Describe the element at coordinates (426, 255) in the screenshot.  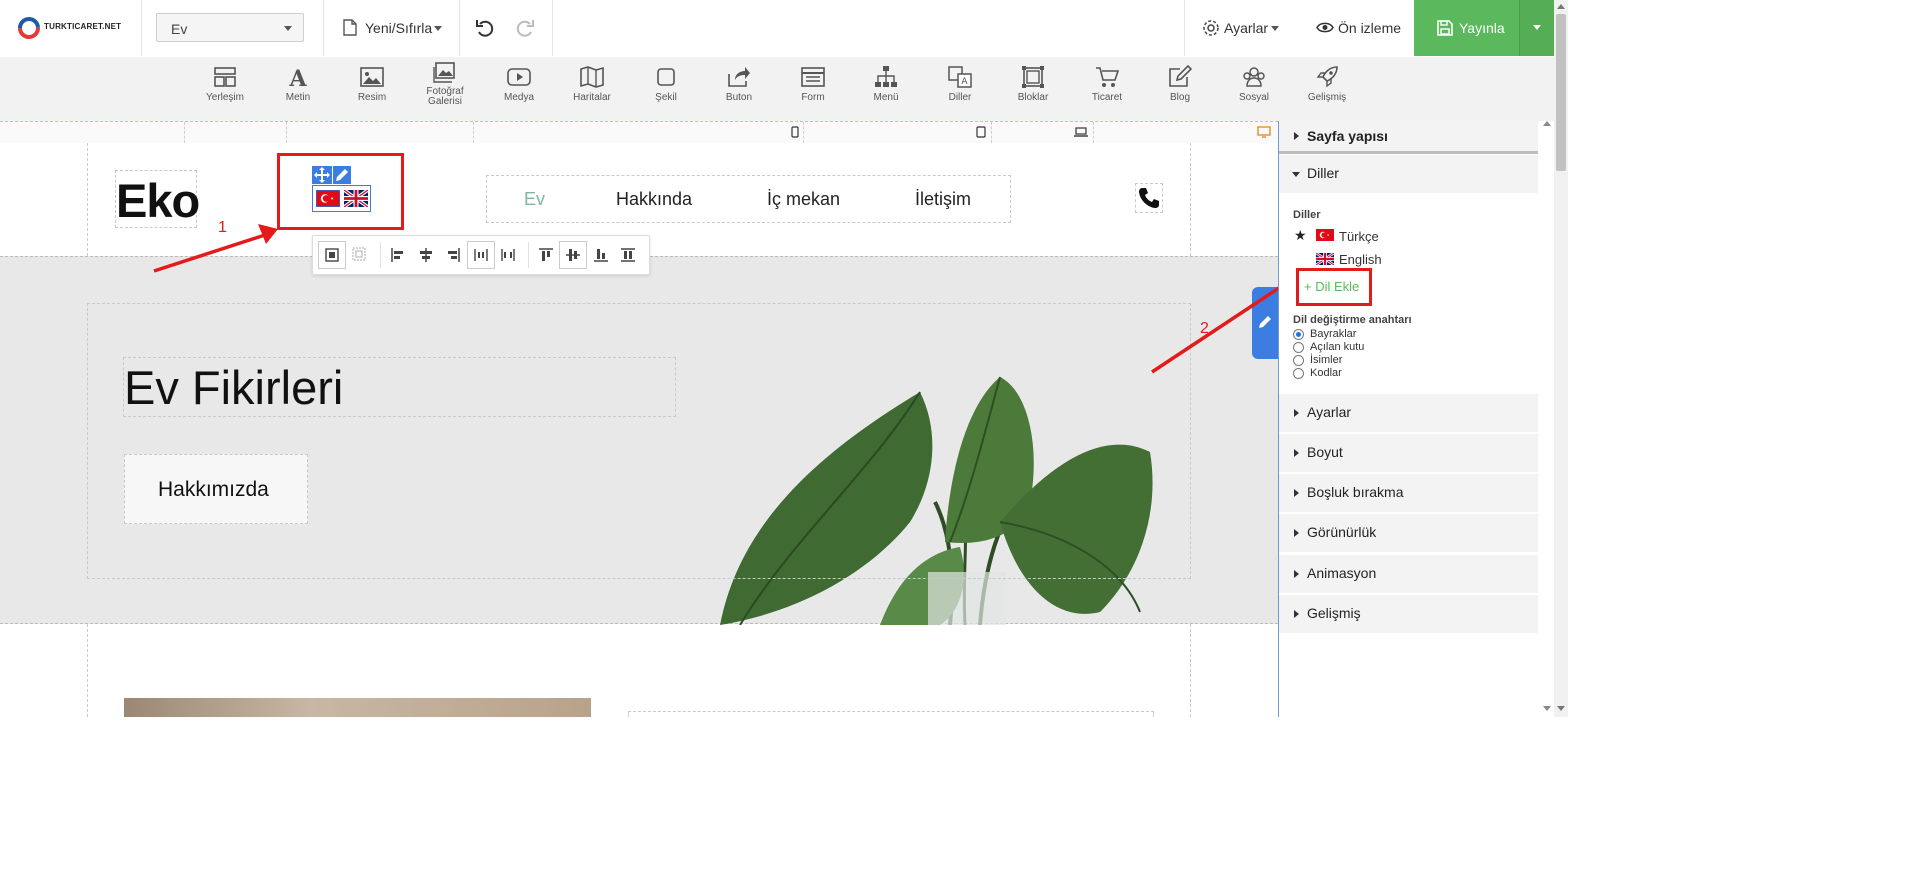
I see `align-center-button` at that location.